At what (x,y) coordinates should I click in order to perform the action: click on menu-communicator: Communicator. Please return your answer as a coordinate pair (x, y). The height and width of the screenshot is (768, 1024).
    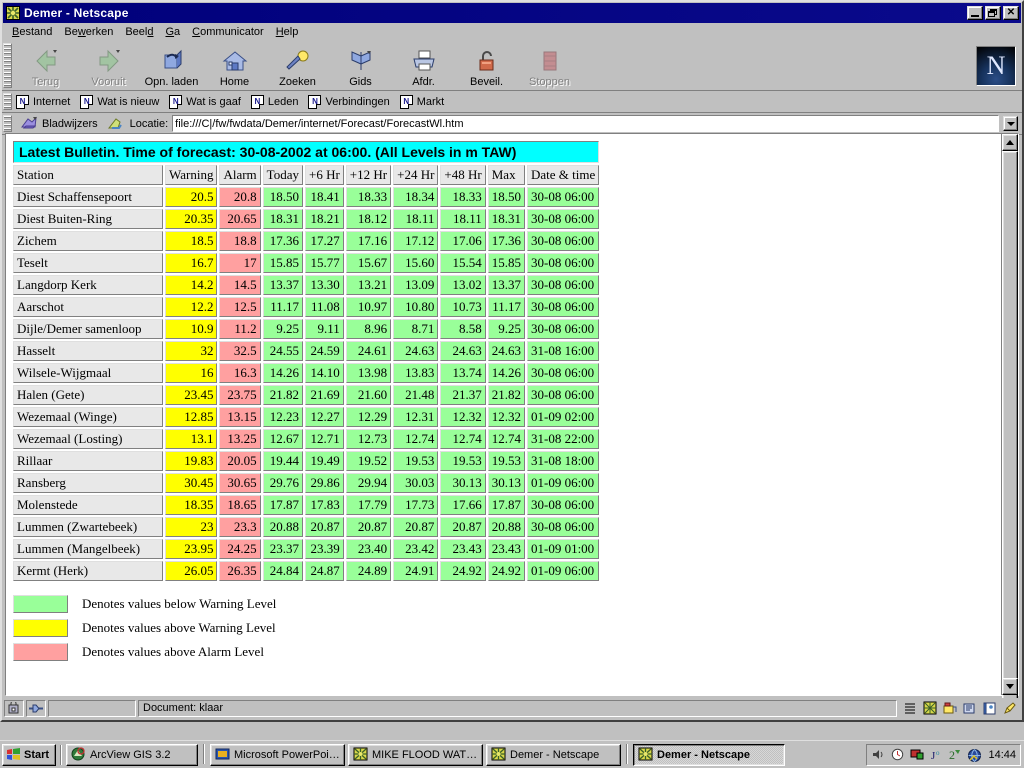
    Looking at the image, I should click on (228, 32).